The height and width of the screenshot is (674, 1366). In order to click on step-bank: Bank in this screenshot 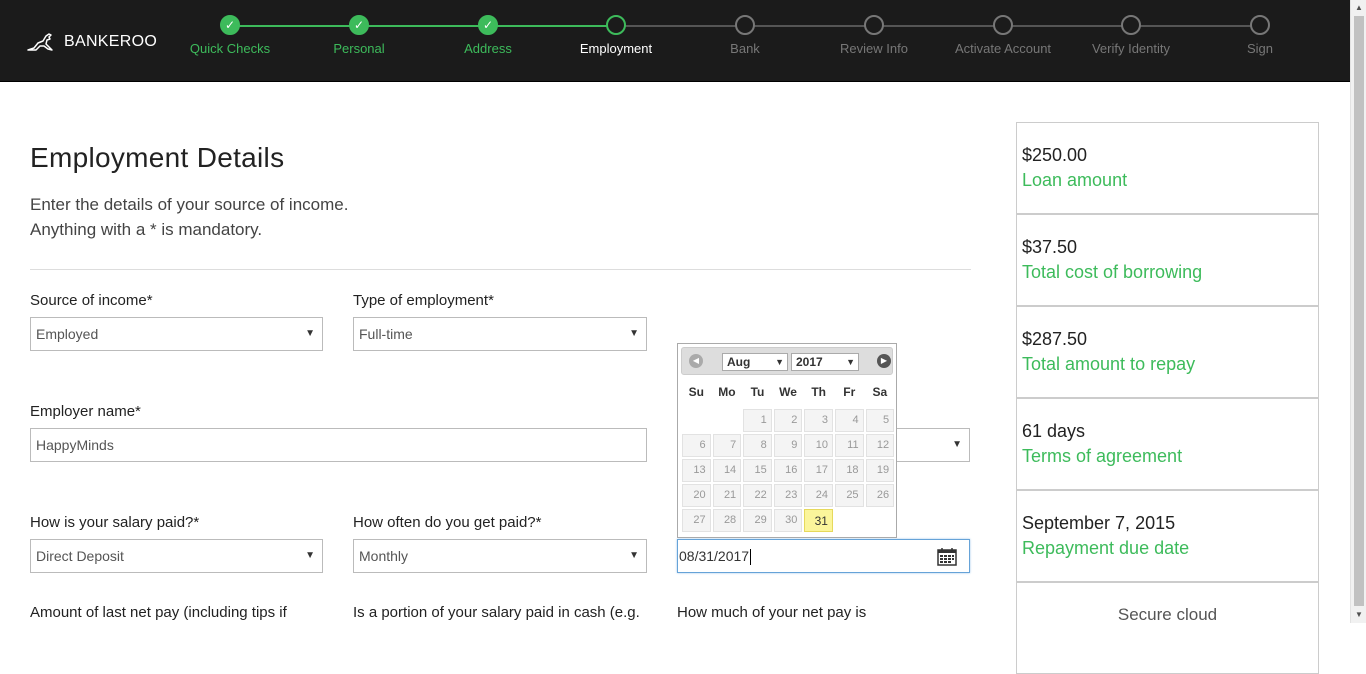, I will do `click(745, 35)`.